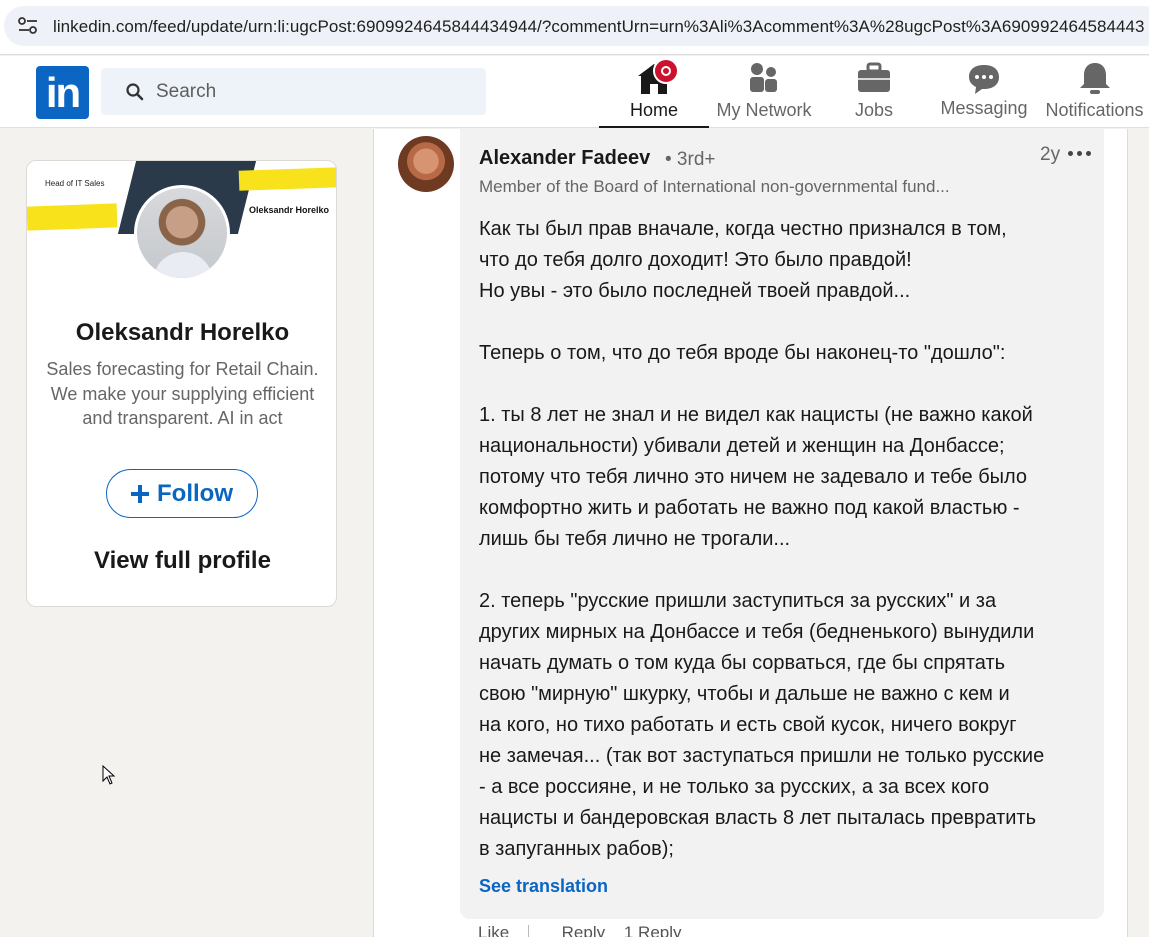 The height and width of the screenshot is (937, 1149). Describe the element at coordinates (181, 333) in the screenshot. I see `profile-name: Oleksandr Horelko` at that location.